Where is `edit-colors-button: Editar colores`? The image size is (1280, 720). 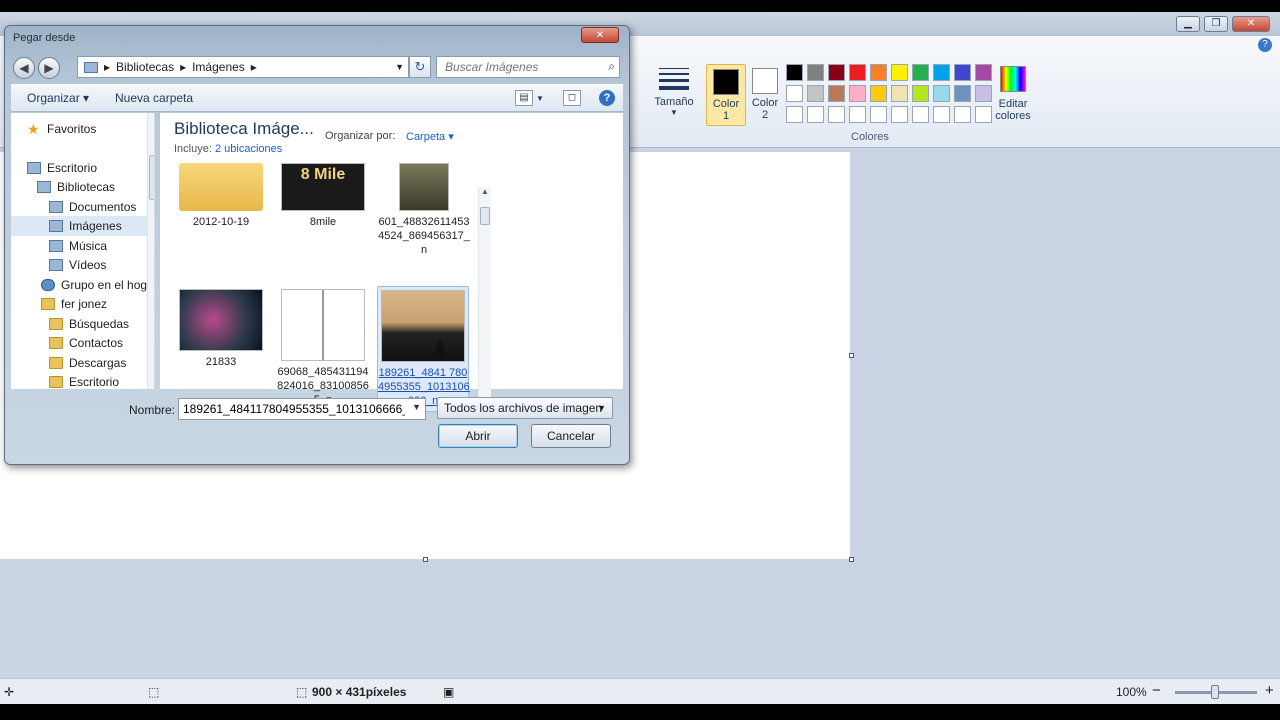
edit-colors-button: Editar colores is located at coordinates (1013, 94).